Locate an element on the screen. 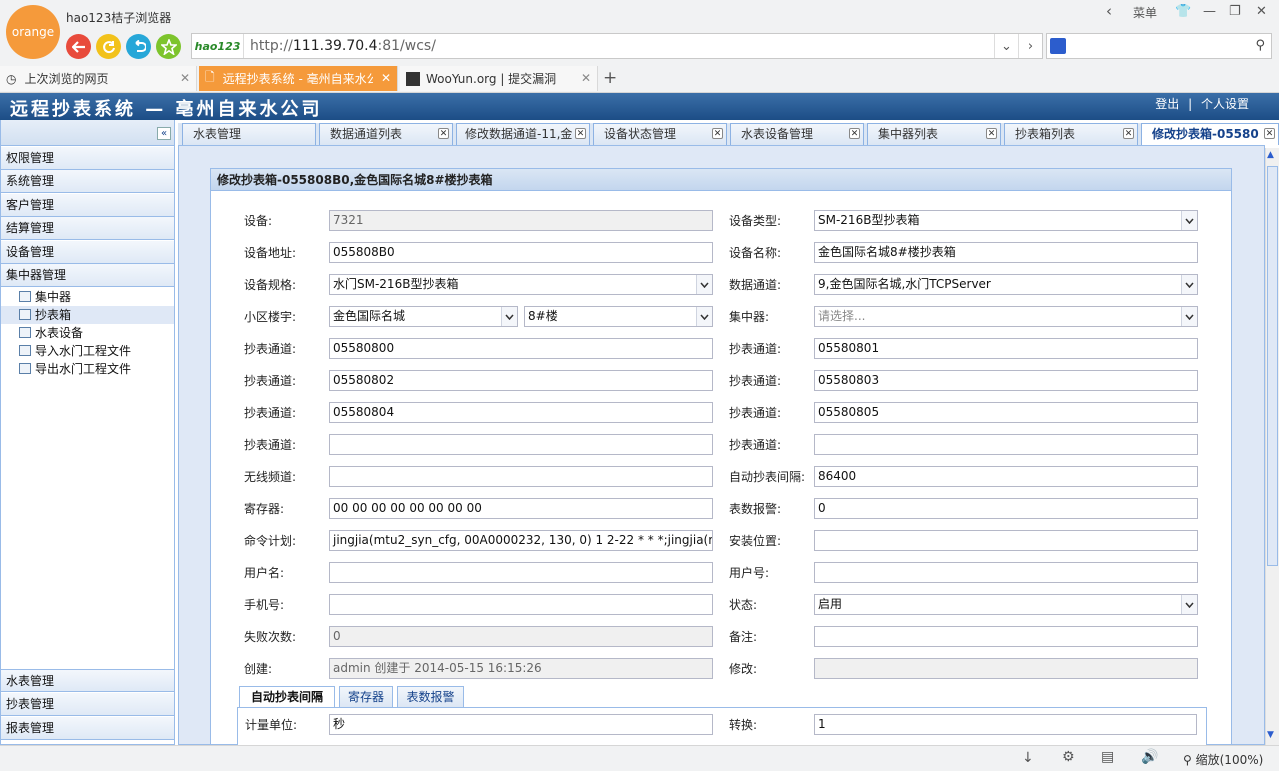 This screenshot has height=771, width=1279. convert-field: 1 is located at coordinates (1005, 724).